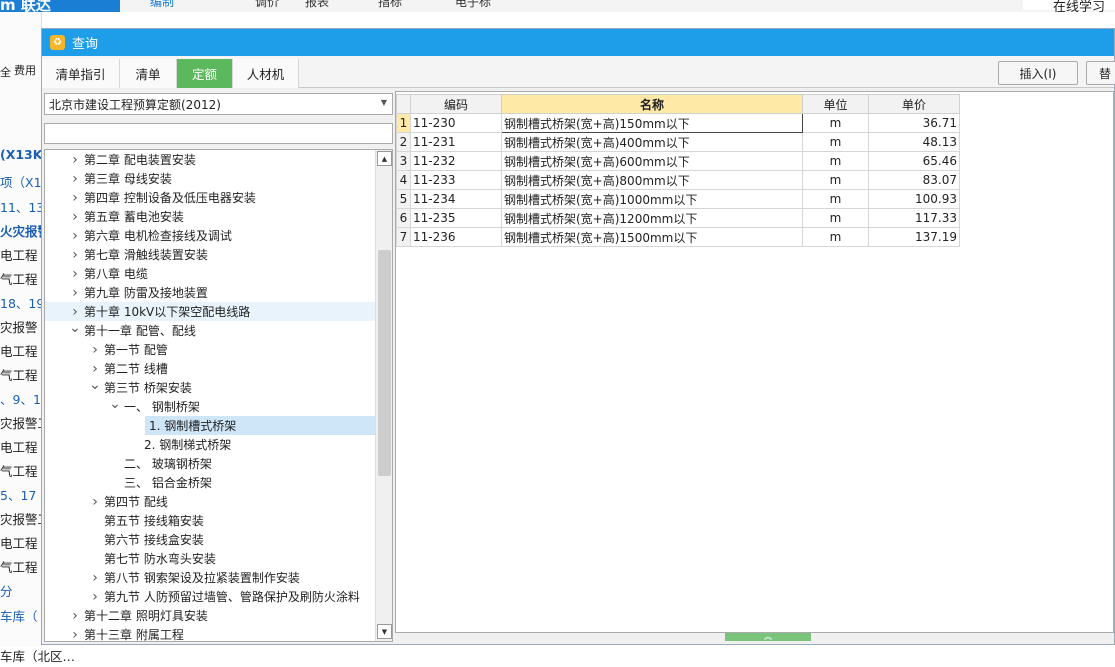 The image size is (1115, 667). Describe the element at coordinates (403, 123) in the screenshot. I see `row-number: 1` at that location.